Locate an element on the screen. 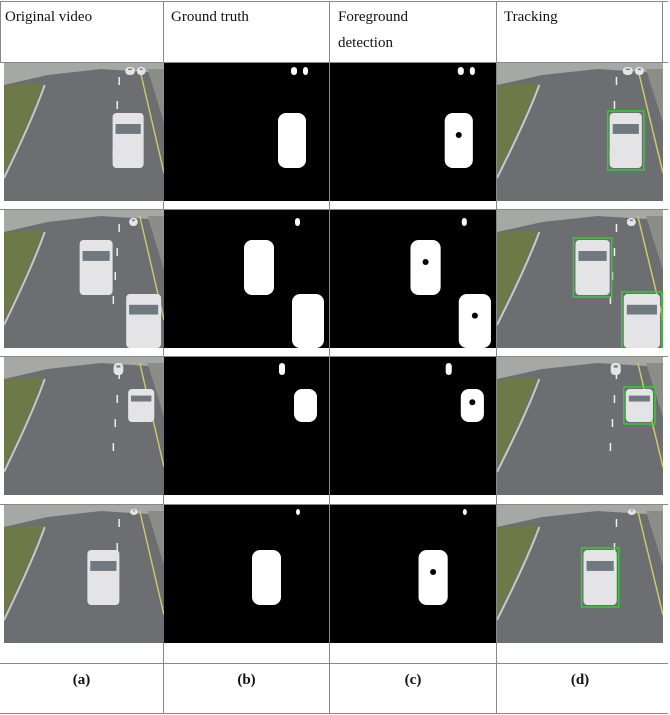 This screenshot has width=670, height=715. table-border-top is located at coordinates (334, 1).